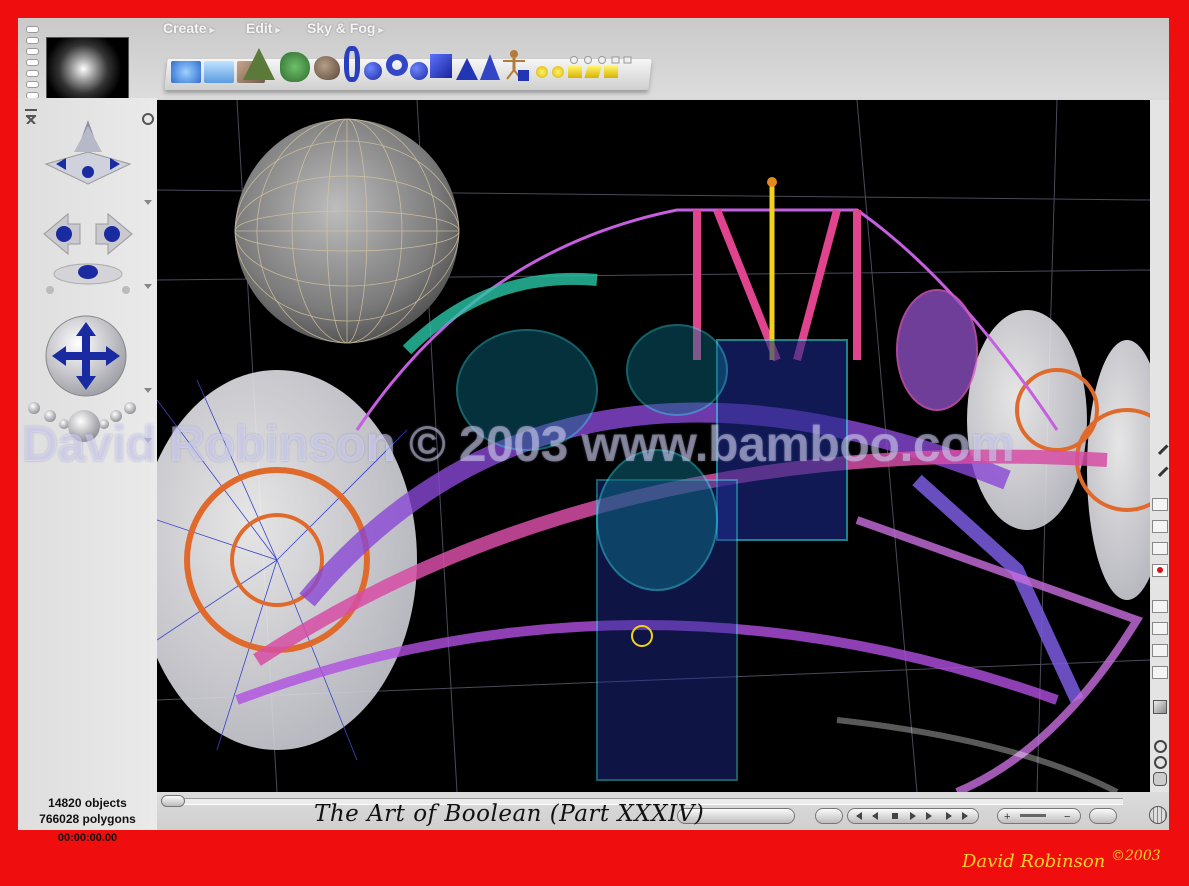 The height and width of the screenshot is (886, 1189). Describe the element at coordinates (1160, 606) in the screenshot. I see `align-icon` at that location.